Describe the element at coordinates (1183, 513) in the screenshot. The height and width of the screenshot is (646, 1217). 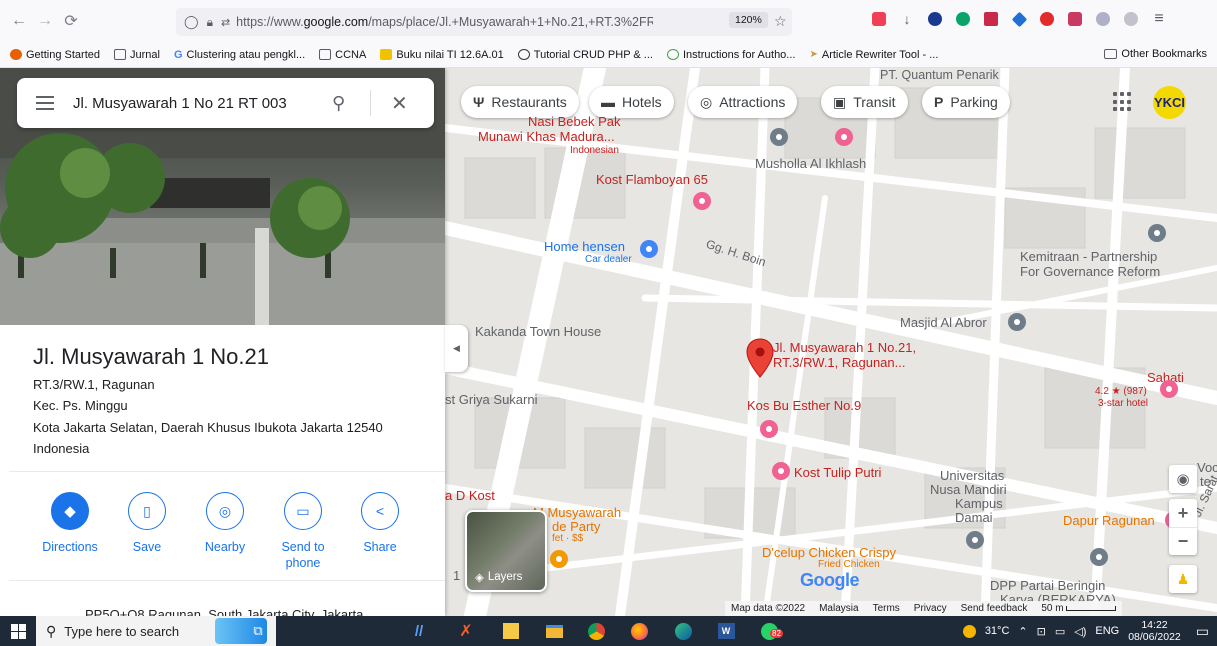
I see `zoom-in-button: +` at that location.